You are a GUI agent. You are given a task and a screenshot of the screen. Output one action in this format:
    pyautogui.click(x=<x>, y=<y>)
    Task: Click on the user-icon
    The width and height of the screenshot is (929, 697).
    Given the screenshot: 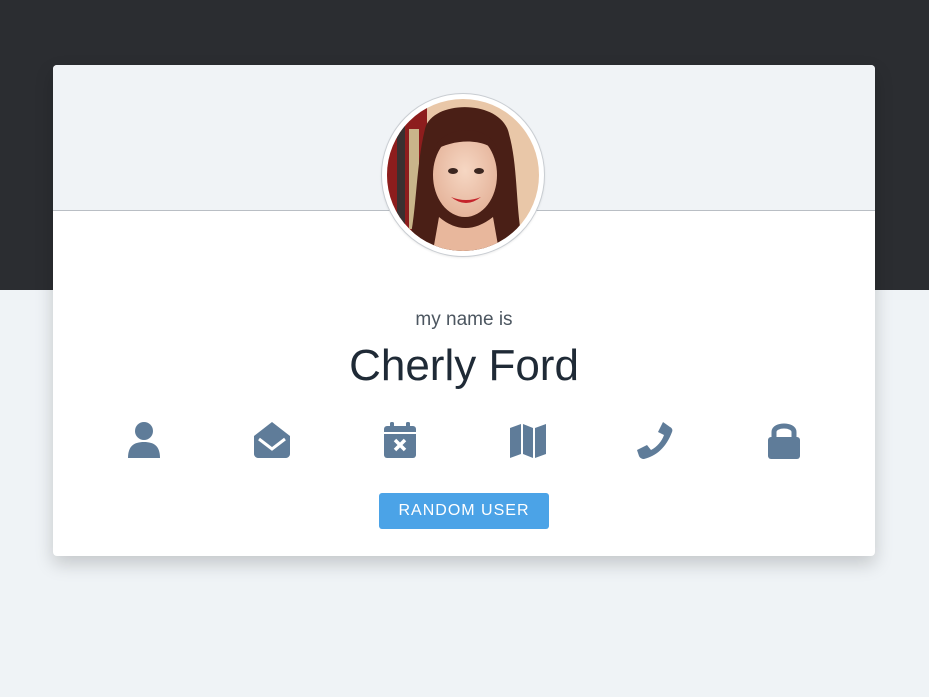 What is the action you would take?
    pyautogui.click(x=144, y=440)
    